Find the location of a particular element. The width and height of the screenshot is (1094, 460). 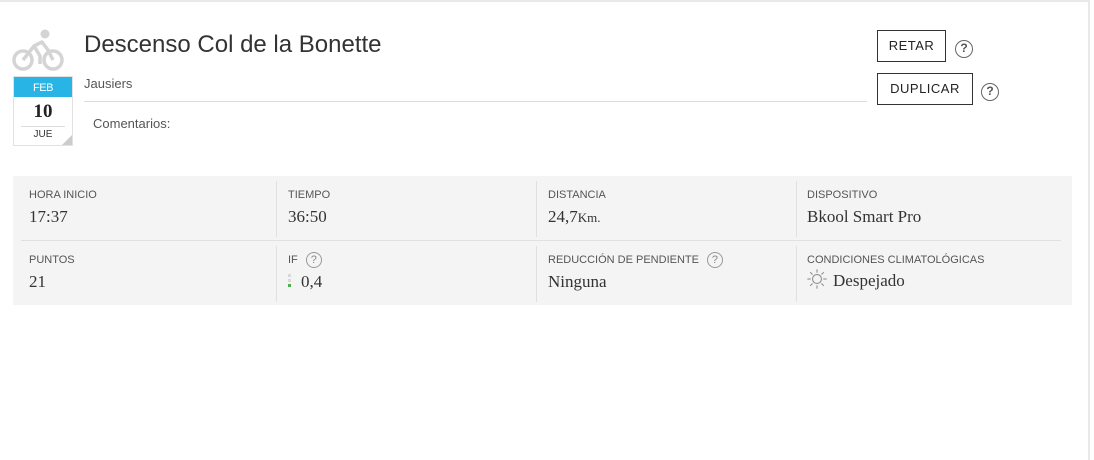

stat-label: DISPOSITIVO is located at coordinates (842, 195).